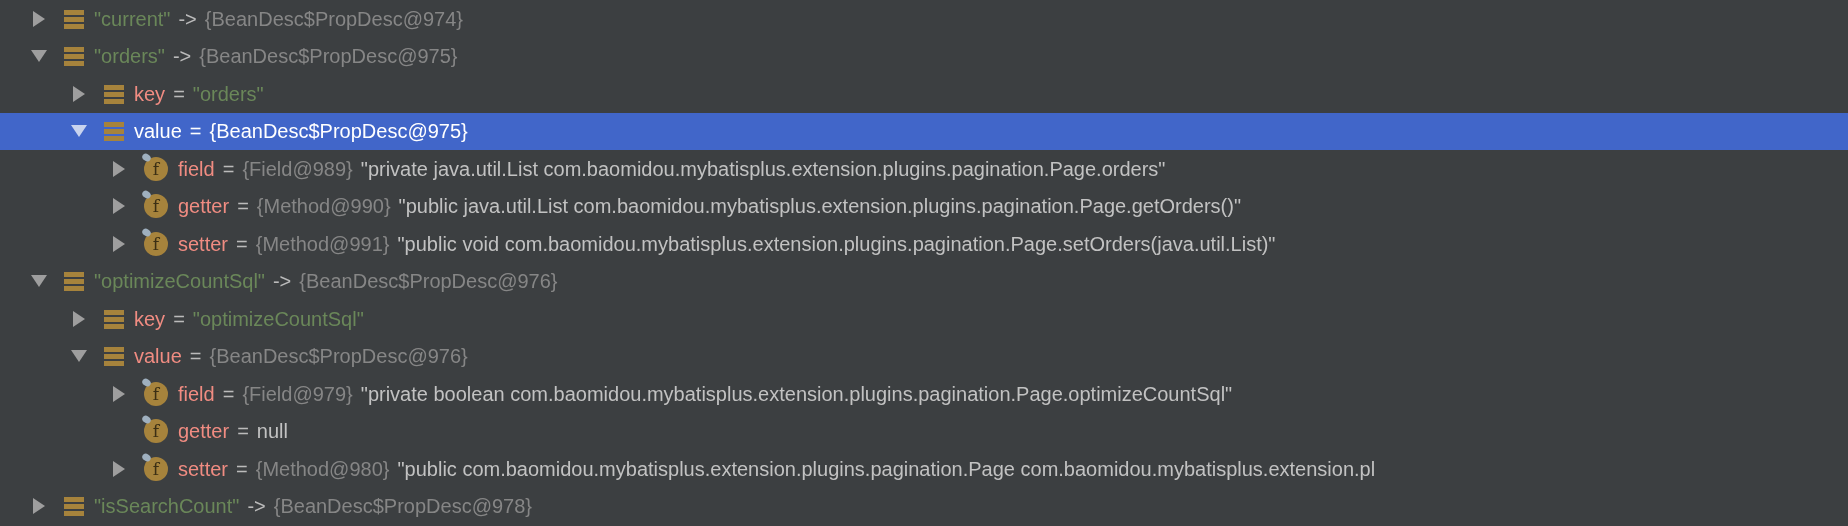  I want to click on variable-name: "orders", so click(129, 57).